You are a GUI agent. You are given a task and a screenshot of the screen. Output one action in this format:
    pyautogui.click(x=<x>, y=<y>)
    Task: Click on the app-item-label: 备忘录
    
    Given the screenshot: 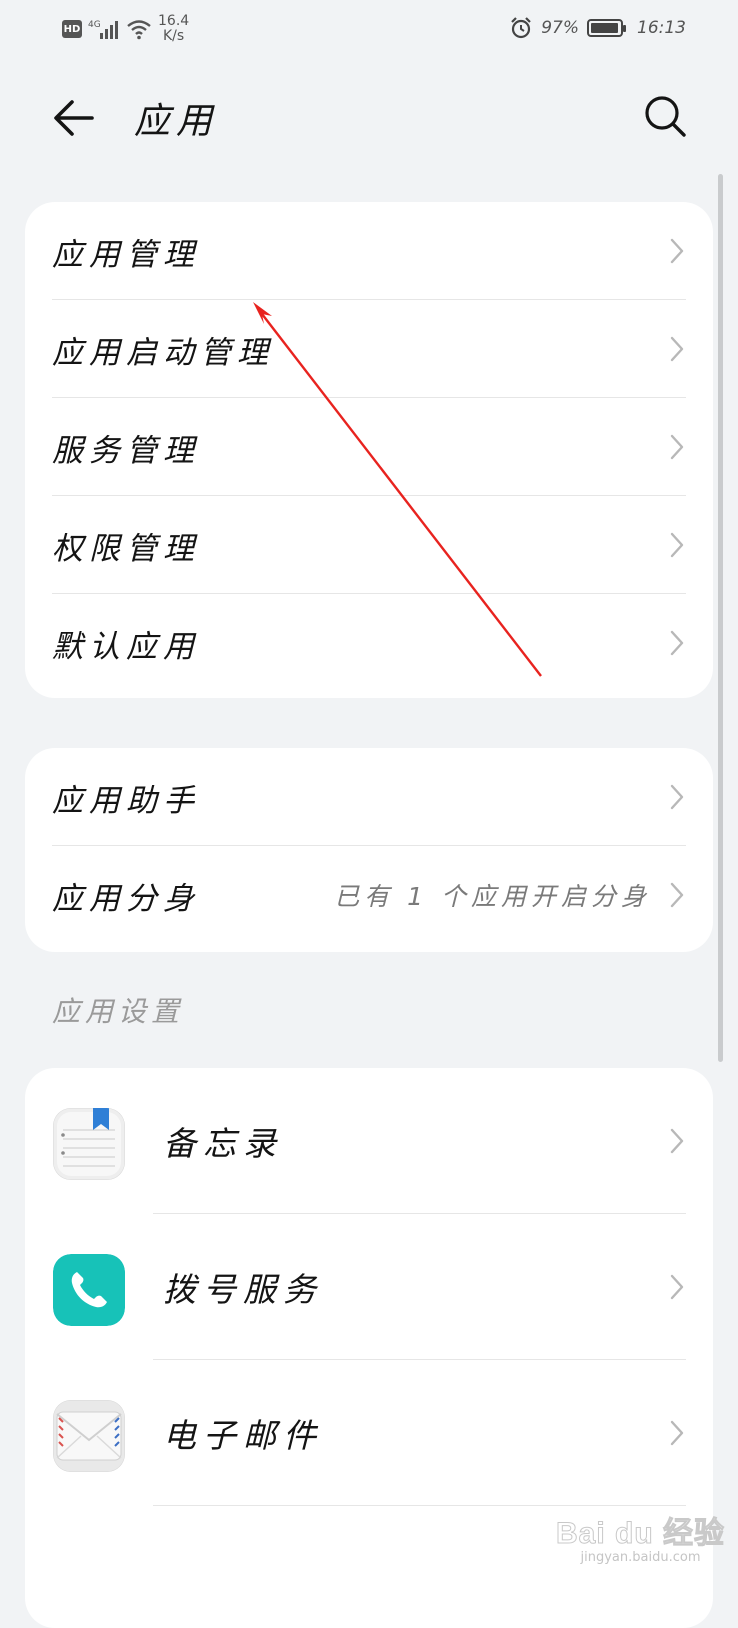 What is the action you would take?
    pyautogui.click(x=223, y=1143)
    